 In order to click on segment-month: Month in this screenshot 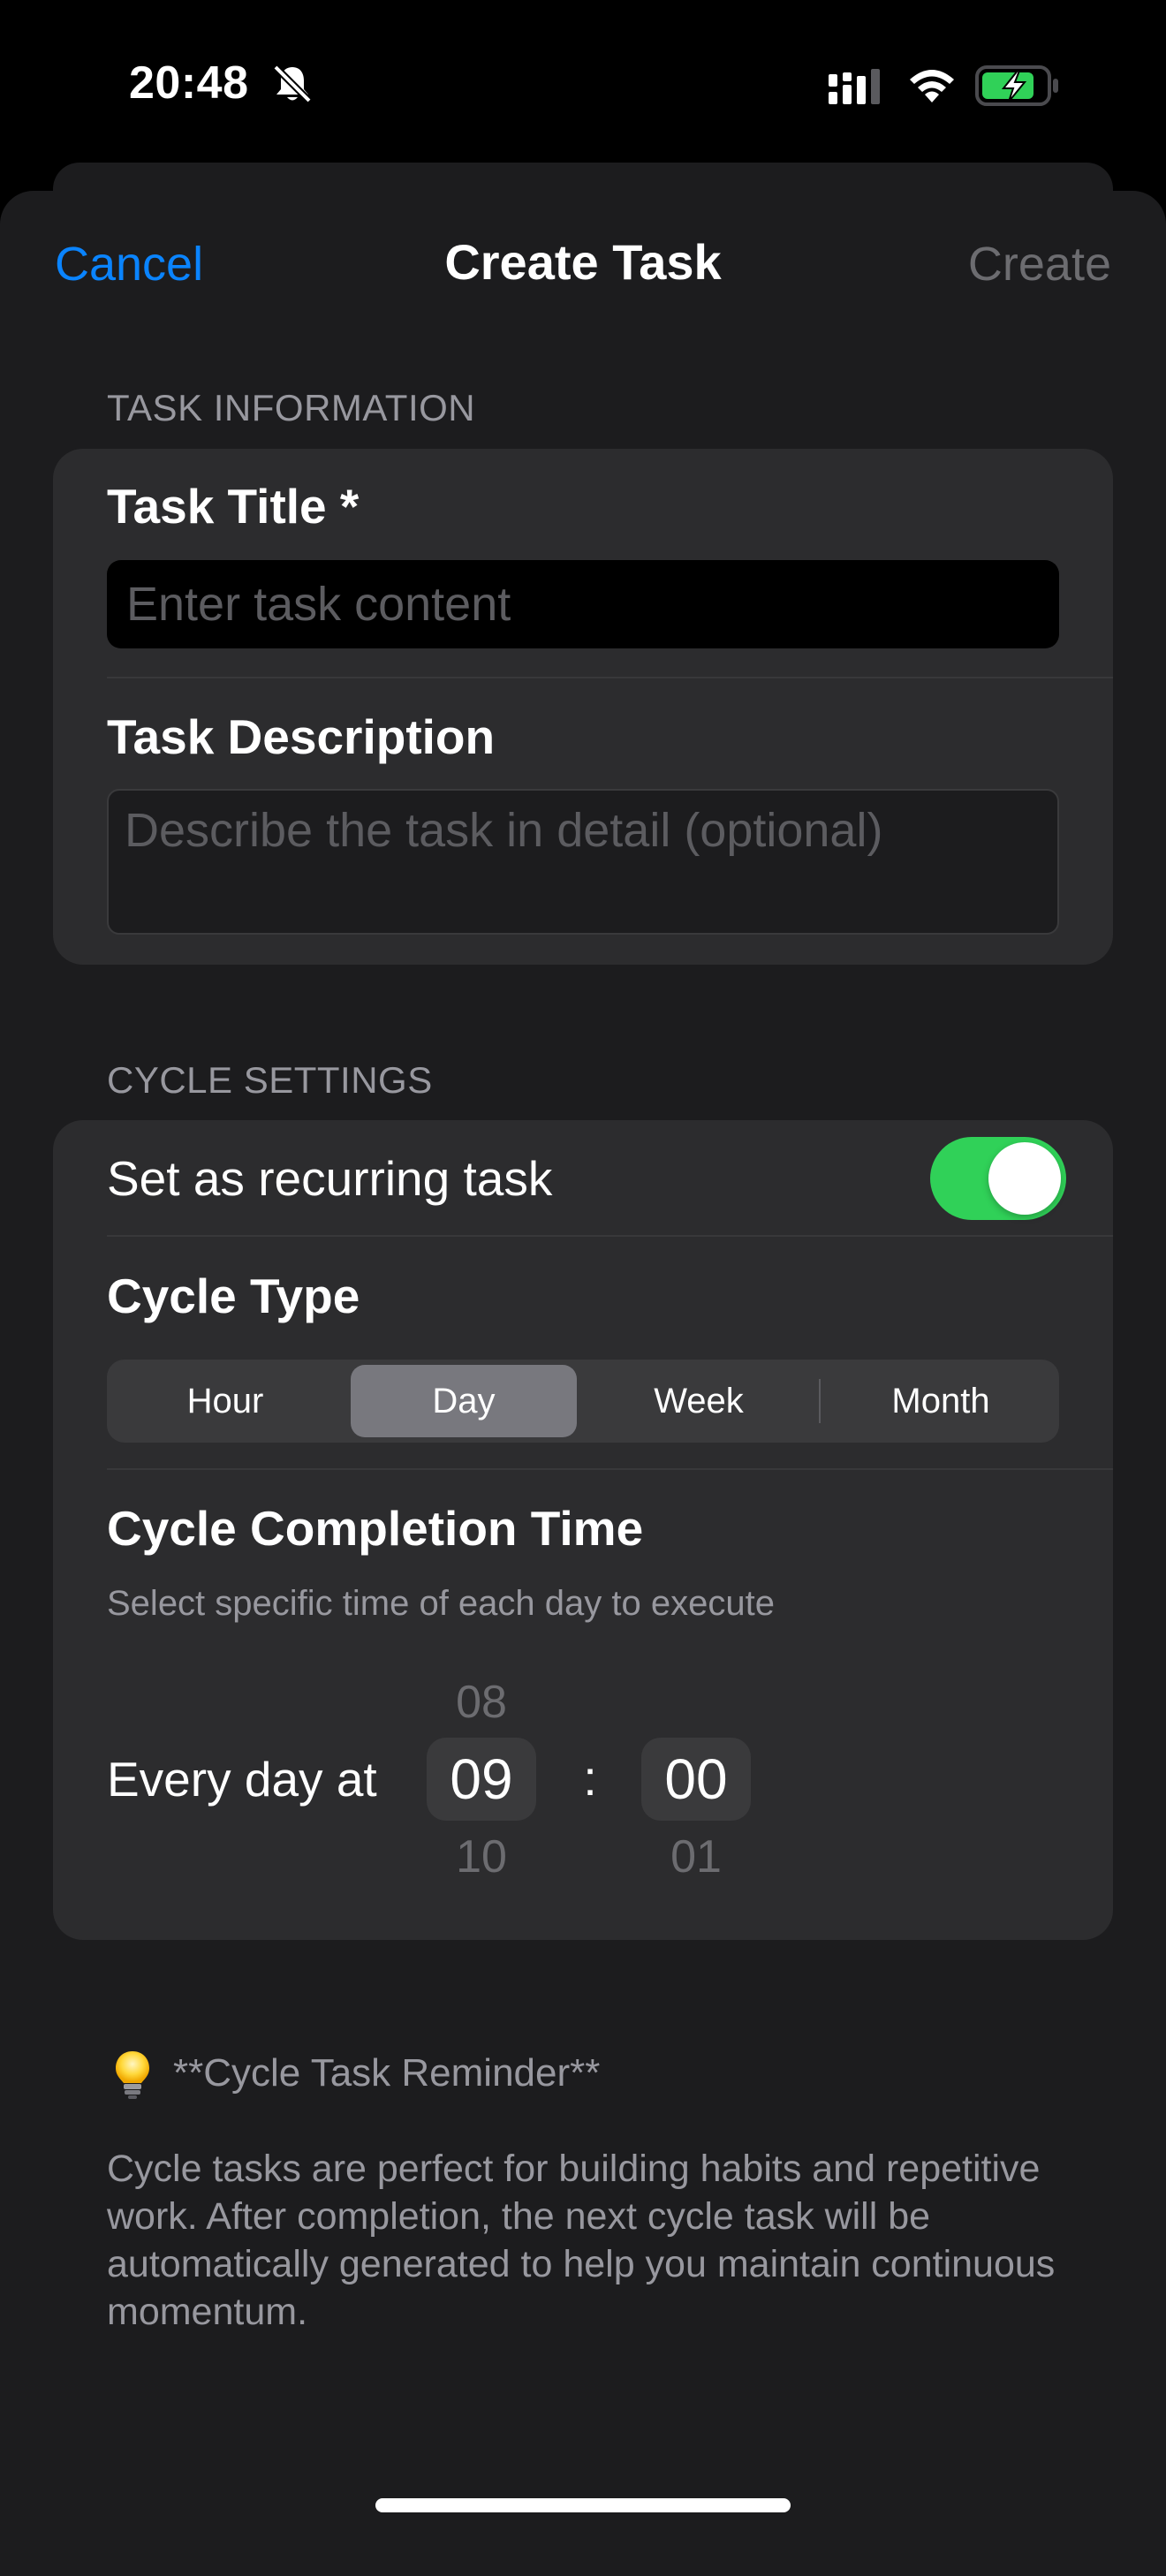, I will do `click(941, 1401)`.